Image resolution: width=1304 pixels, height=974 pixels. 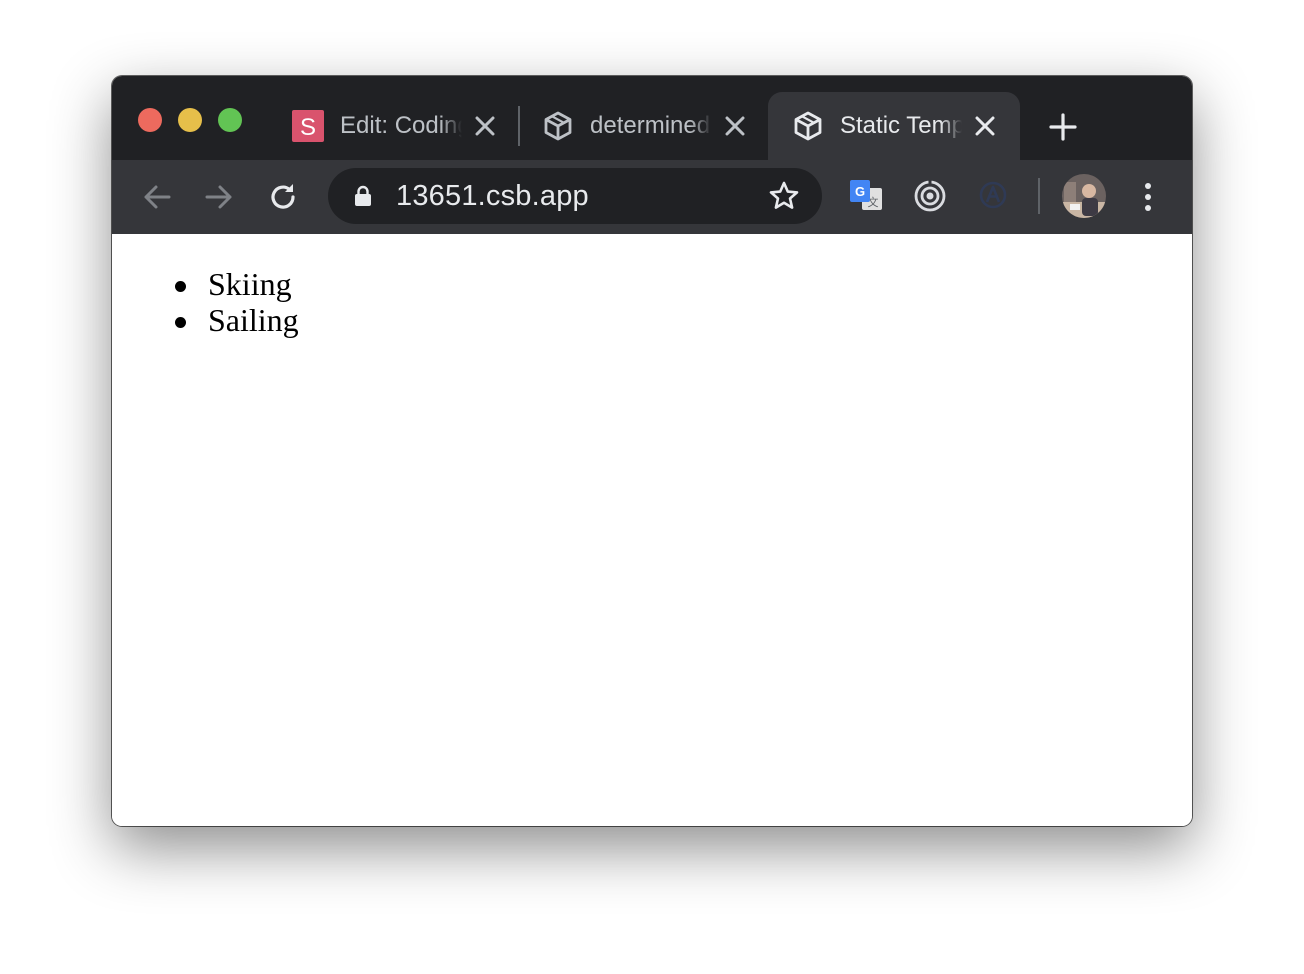 I want to click on sololearn-s-icon: S, so click(x=308, y=126).